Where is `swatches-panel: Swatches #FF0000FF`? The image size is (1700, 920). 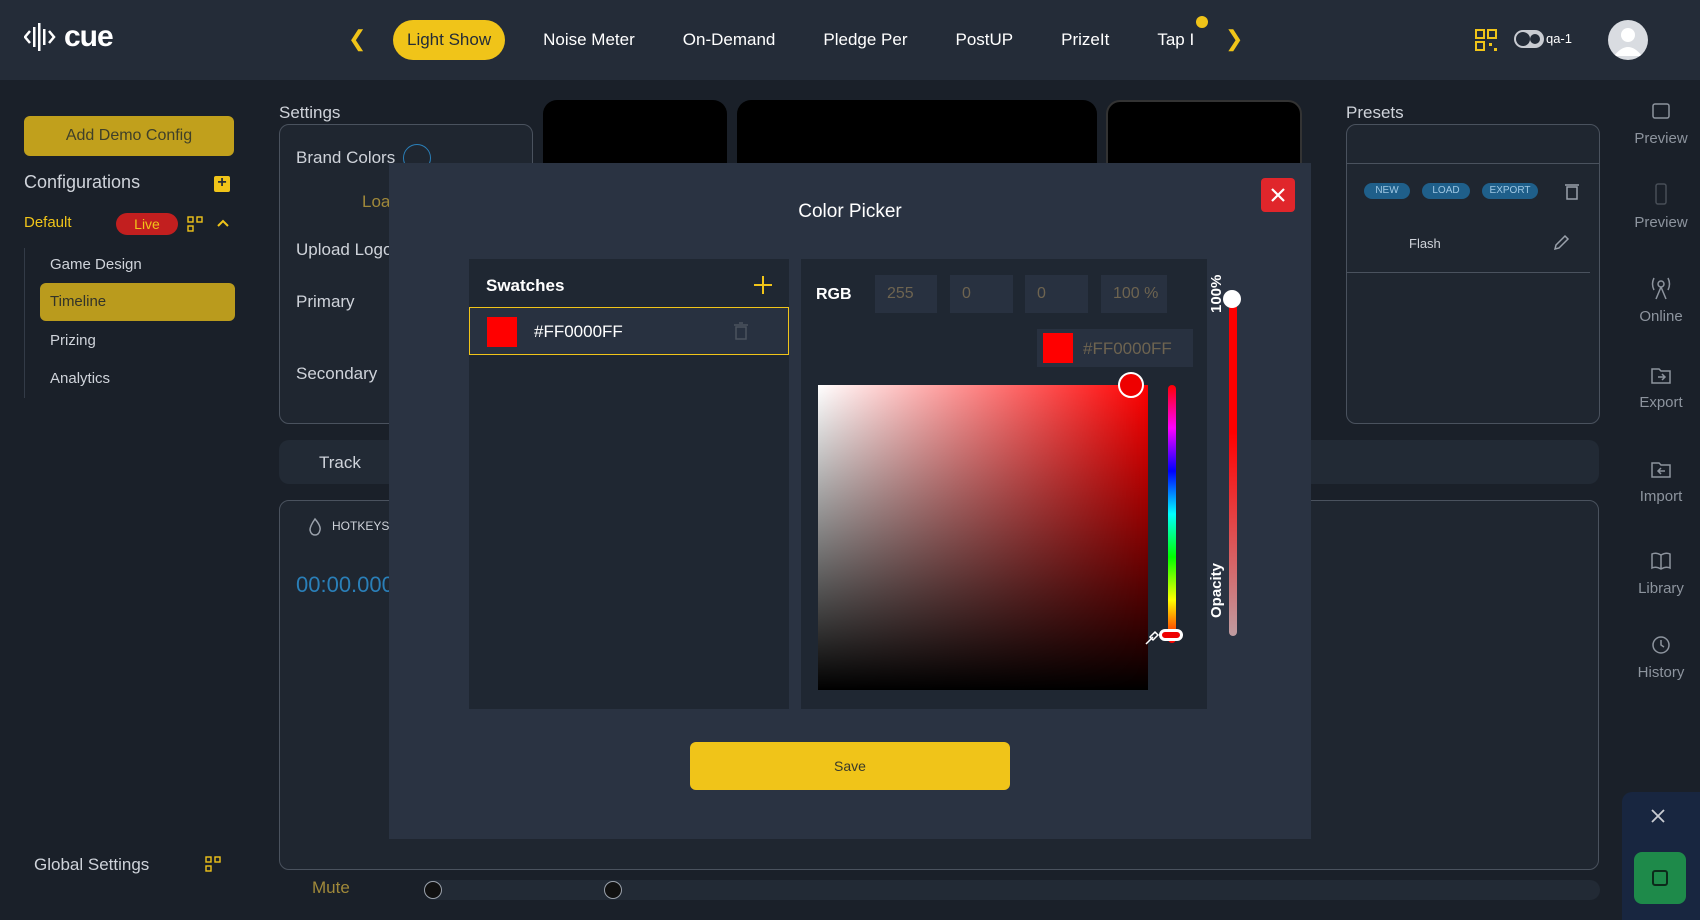 swatches-panel: Swatches #FF0000FF is located at coordinates (629, 484).